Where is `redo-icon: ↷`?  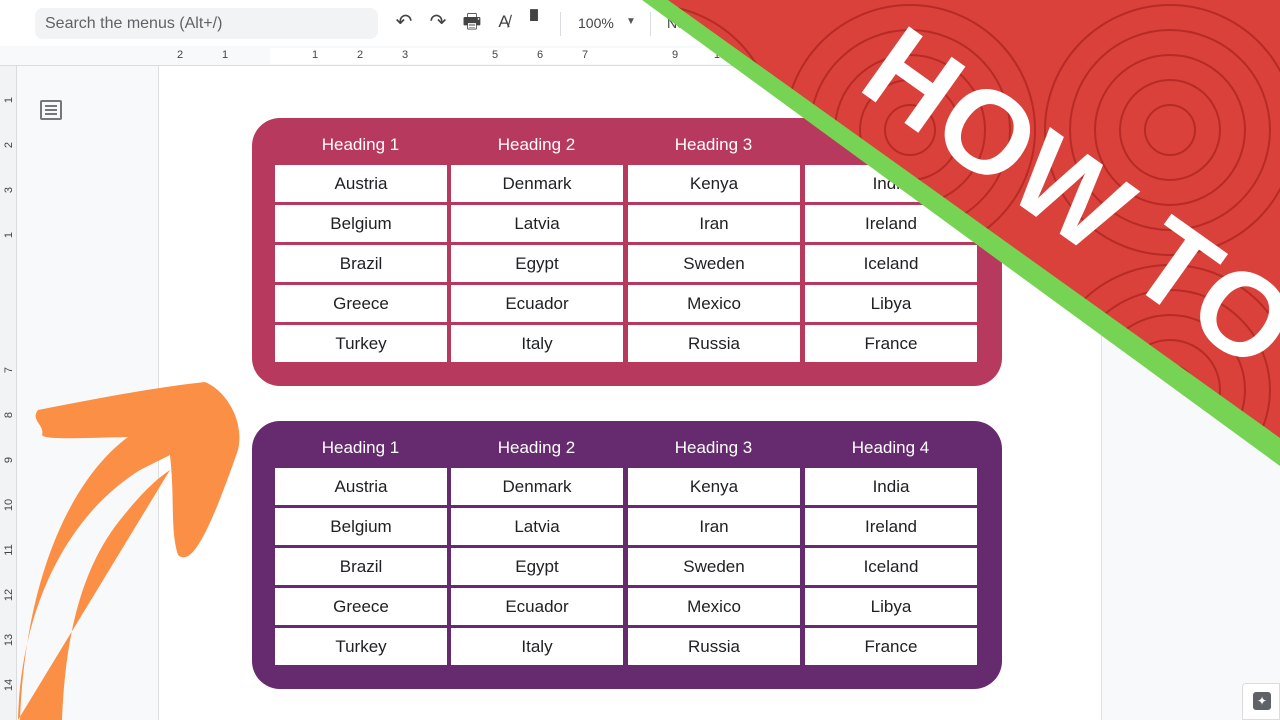
redo-icon: ↷ is located at coordinates (438, 22).